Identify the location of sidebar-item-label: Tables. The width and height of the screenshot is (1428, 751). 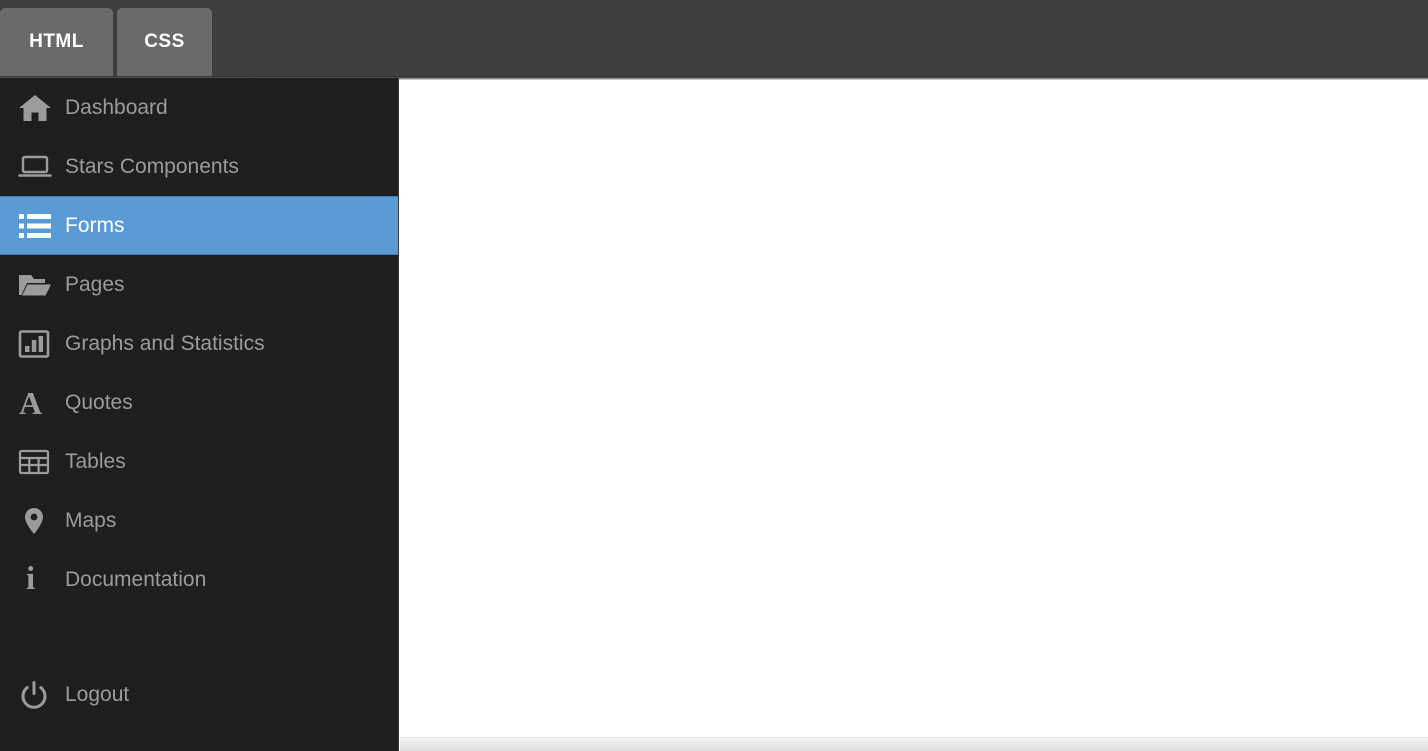
(95, 461).